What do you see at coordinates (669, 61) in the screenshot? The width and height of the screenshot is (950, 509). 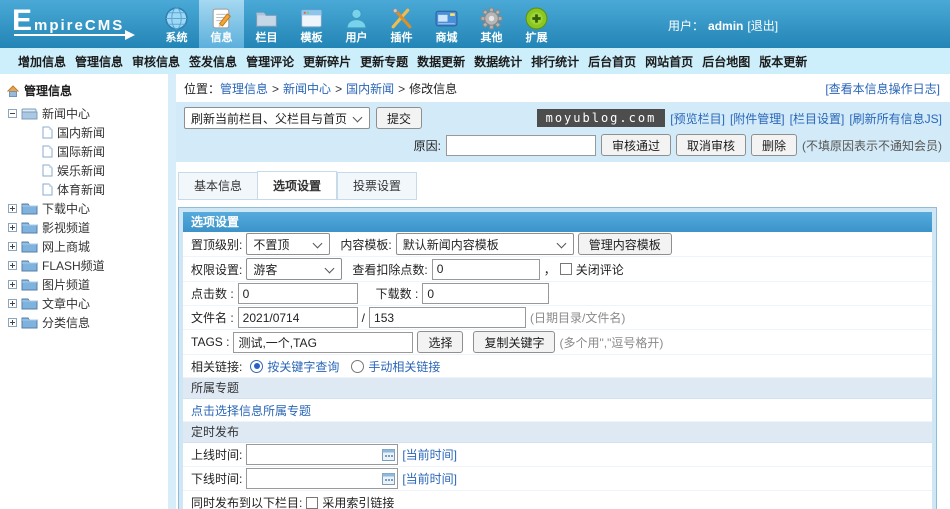 I see `menubar-item-site-home: 网站首页` at bounding box center [669, 61].